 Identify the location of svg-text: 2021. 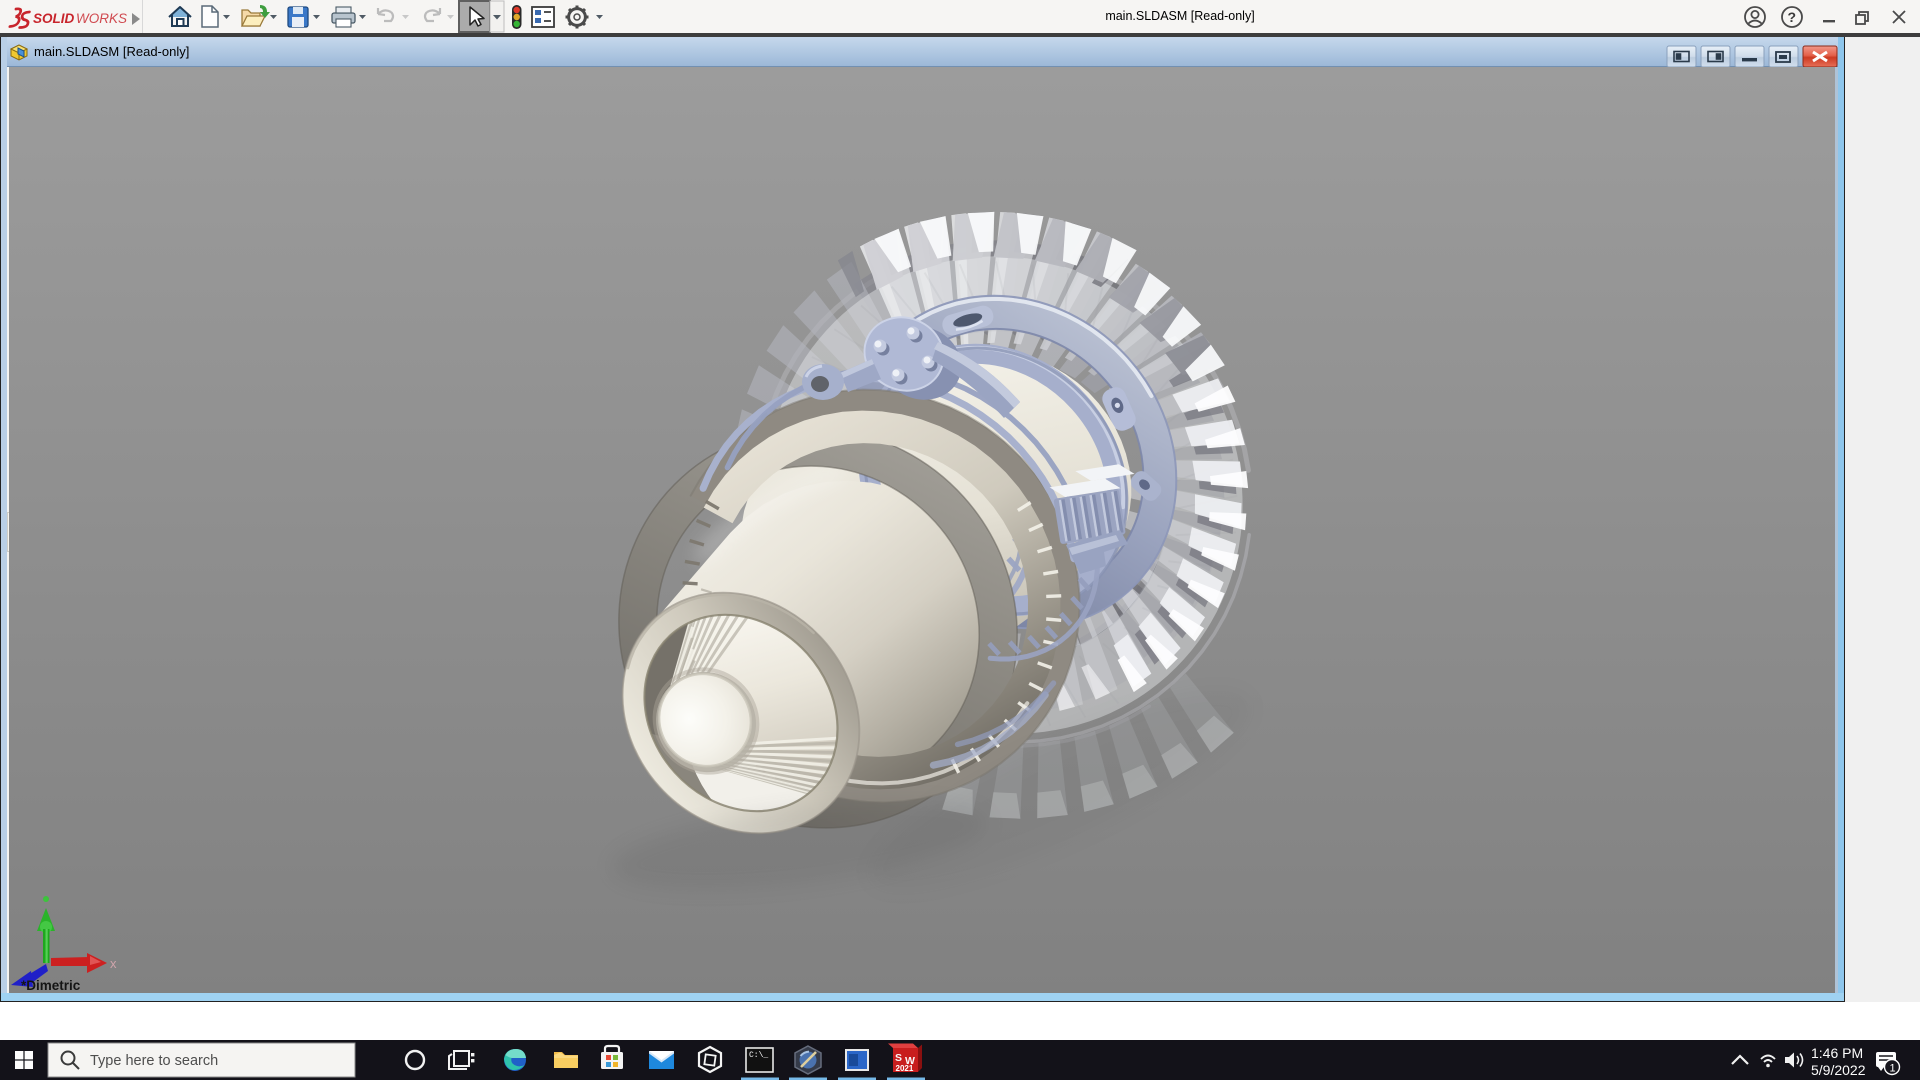
(905, 1068).